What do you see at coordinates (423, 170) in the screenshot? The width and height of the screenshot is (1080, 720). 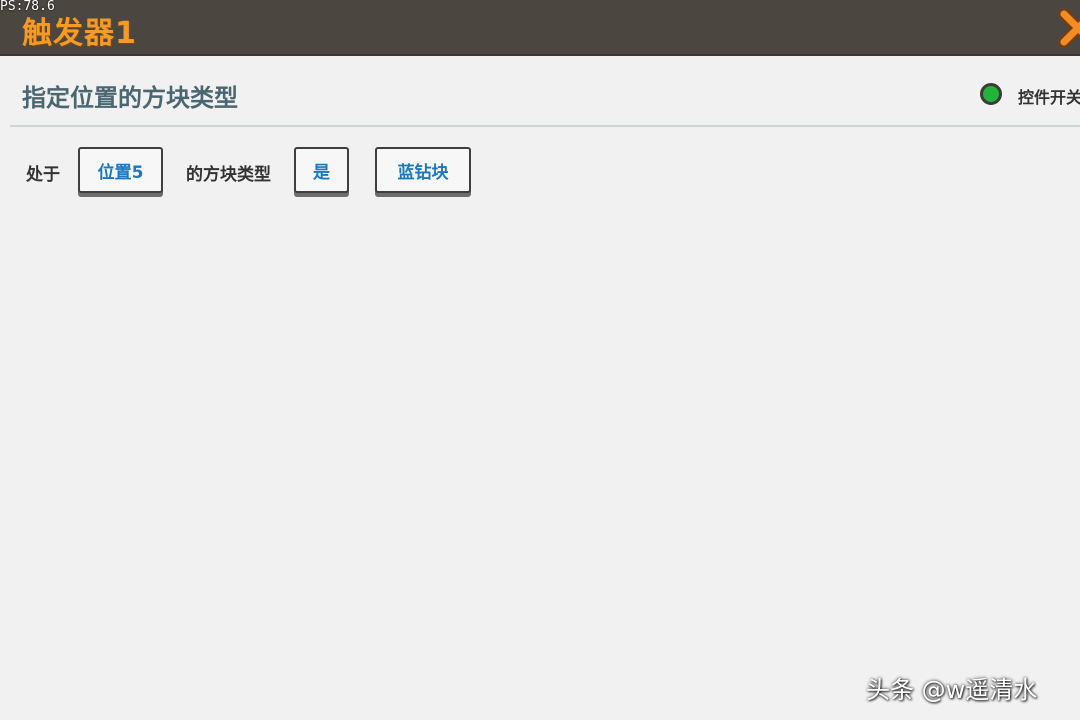 I see `block-type-select-button: 蓝钻块` at bounding box center [423, 170].